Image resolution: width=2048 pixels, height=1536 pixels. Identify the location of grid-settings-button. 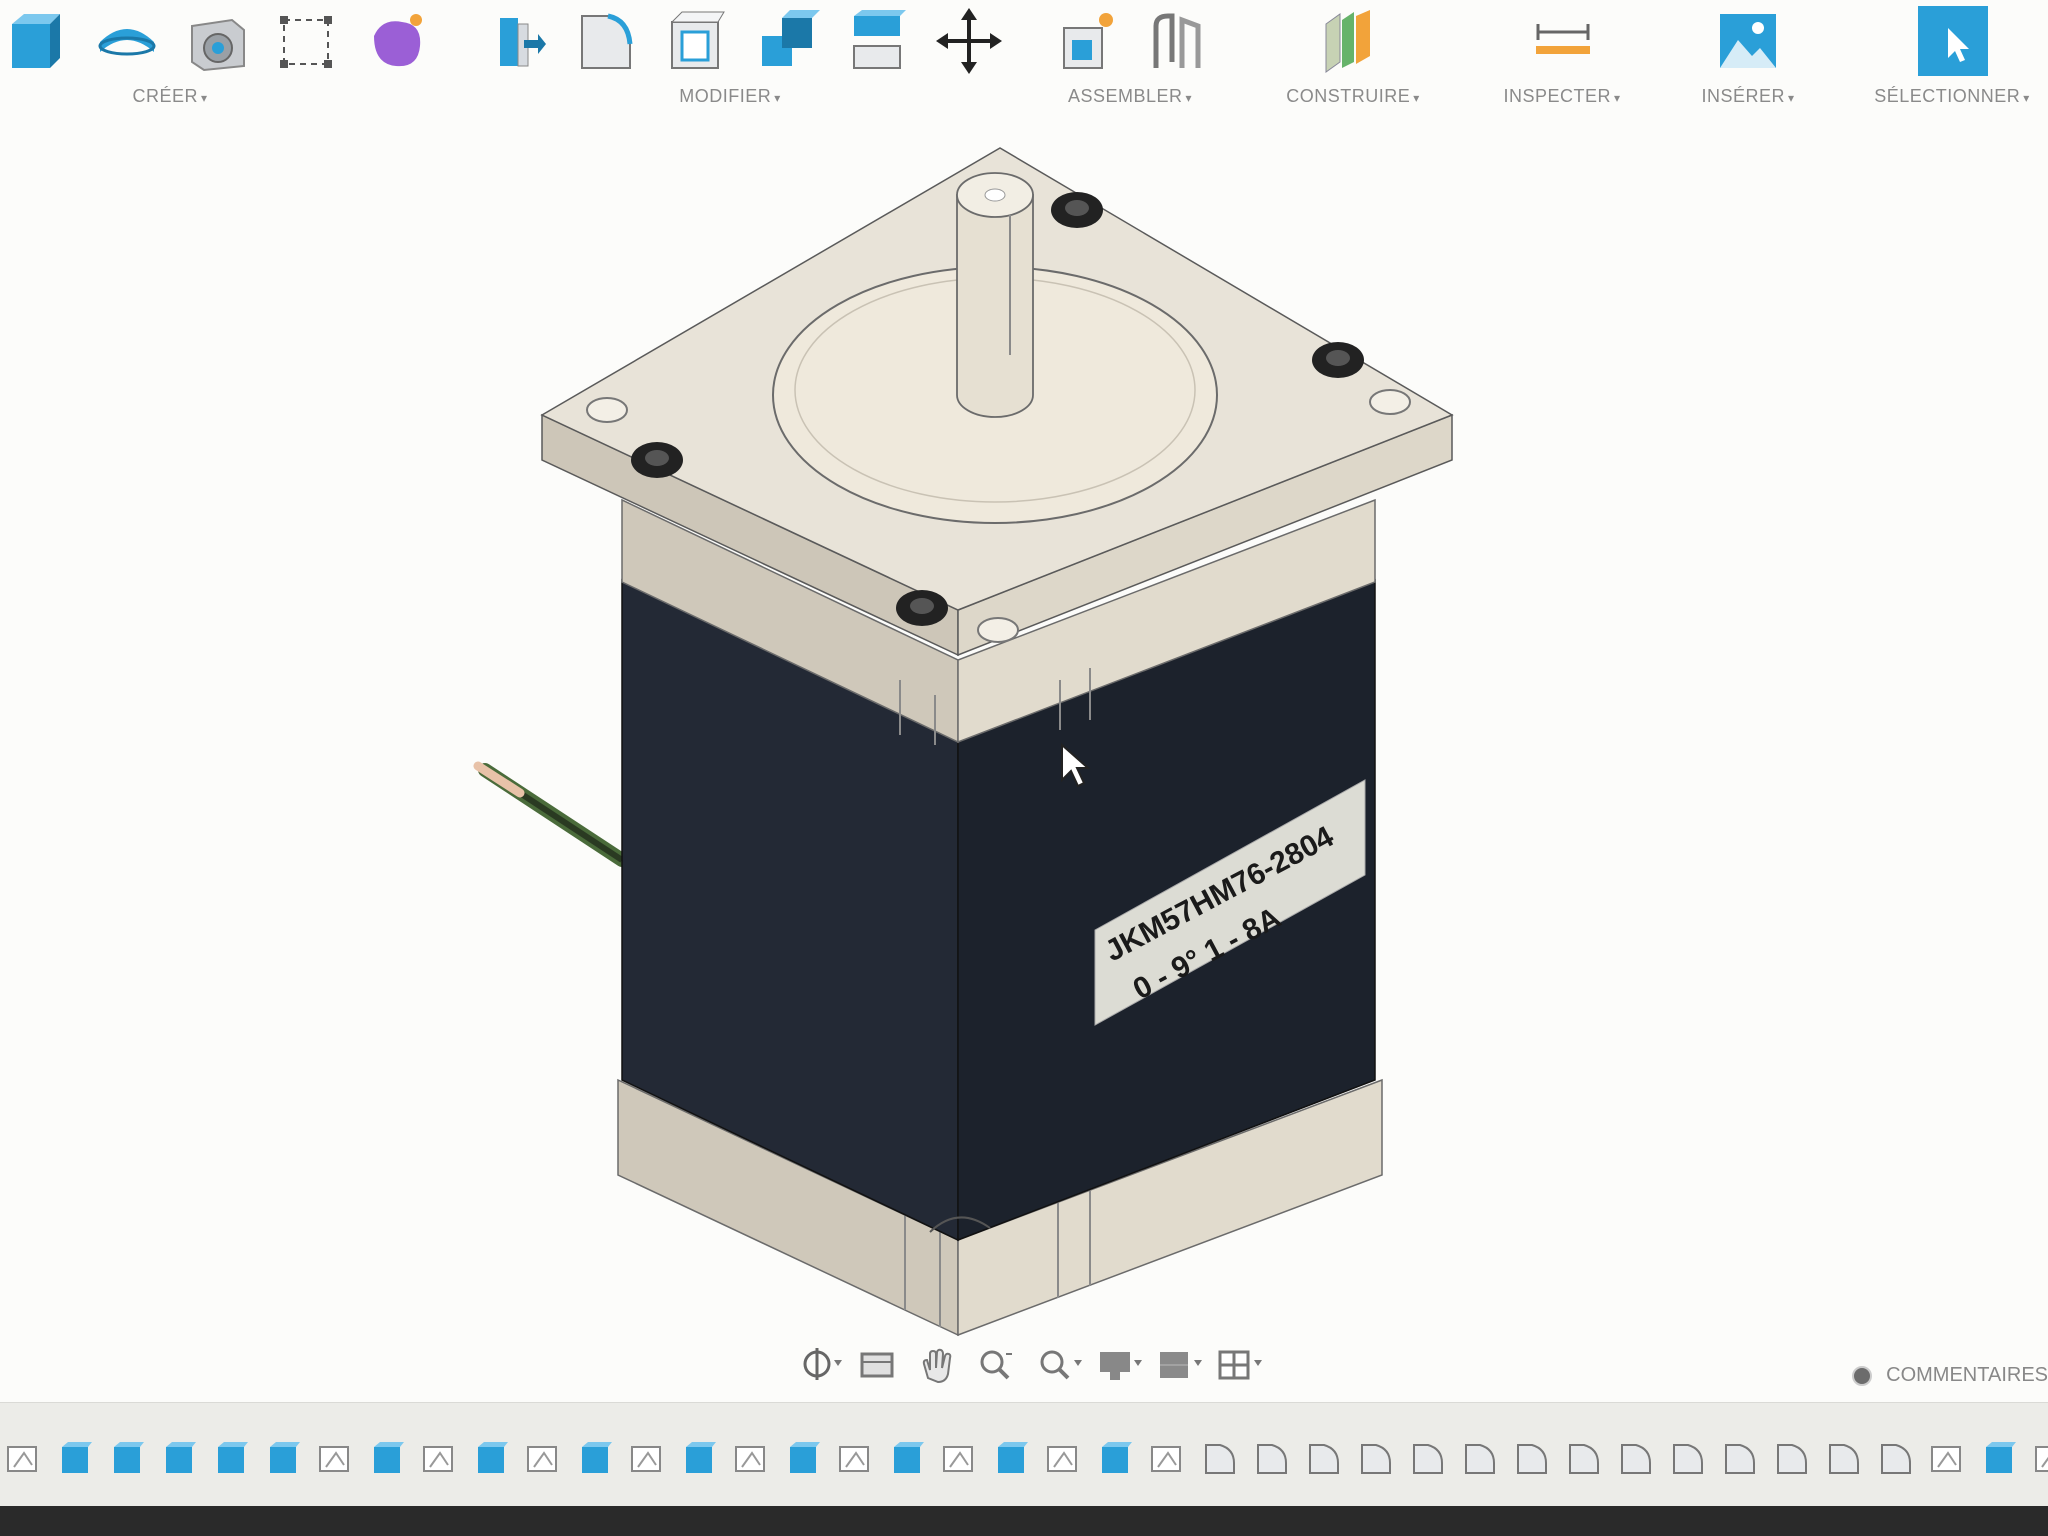
(1177, 1364).